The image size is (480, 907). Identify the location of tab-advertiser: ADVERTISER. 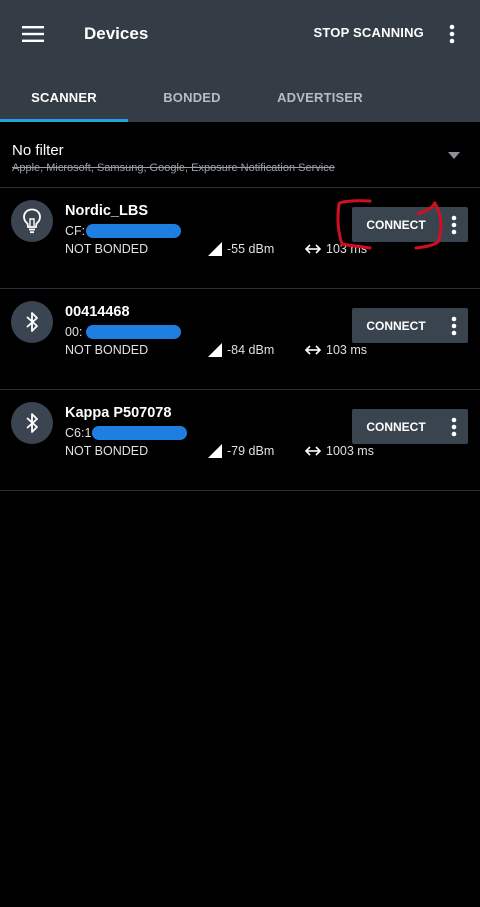
(320, 97).